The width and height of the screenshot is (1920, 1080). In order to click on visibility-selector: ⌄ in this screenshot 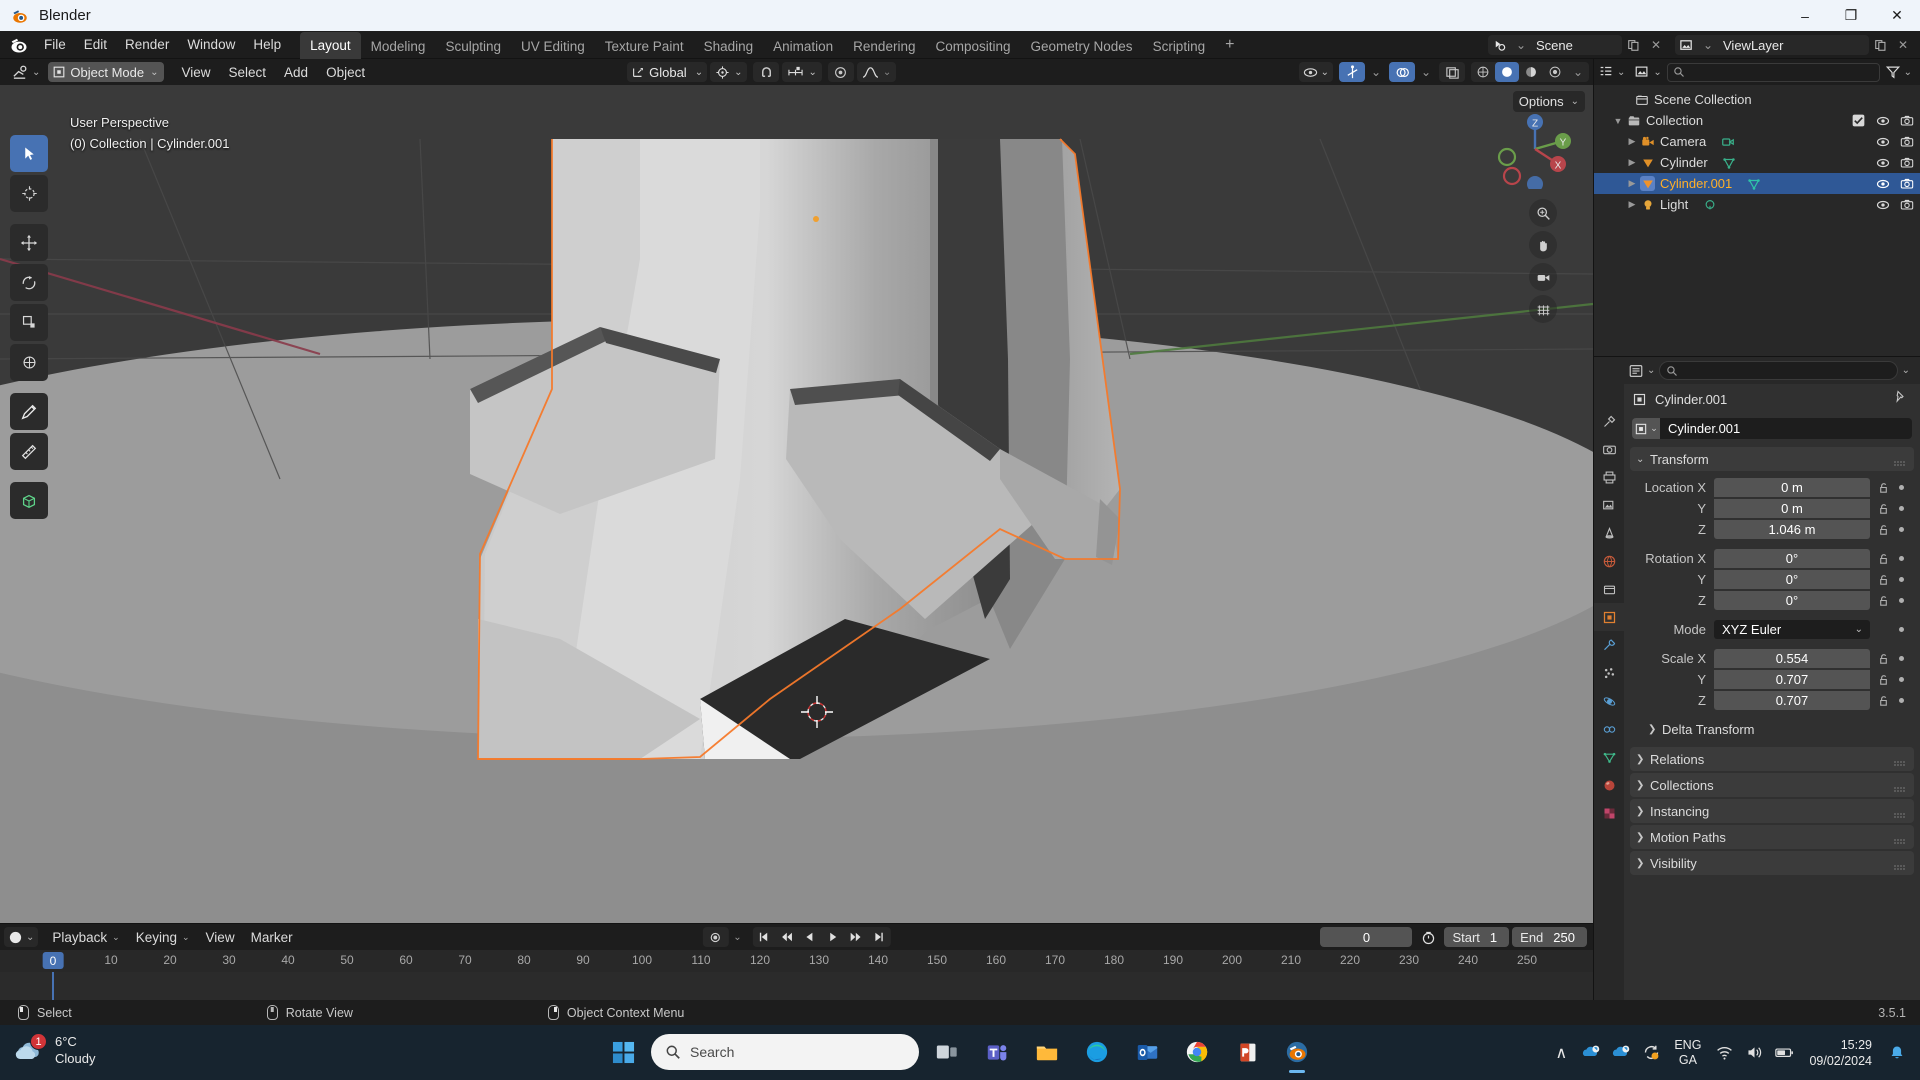, I will do `click(1315, 72)`.